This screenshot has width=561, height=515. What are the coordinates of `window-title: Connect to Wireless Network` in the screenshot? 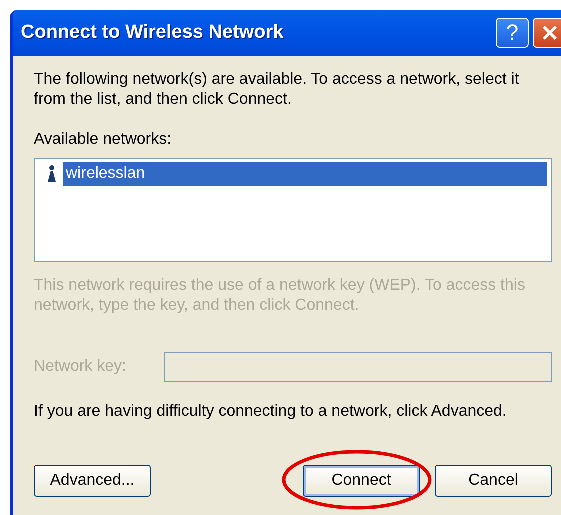 It's located at (153, 33).